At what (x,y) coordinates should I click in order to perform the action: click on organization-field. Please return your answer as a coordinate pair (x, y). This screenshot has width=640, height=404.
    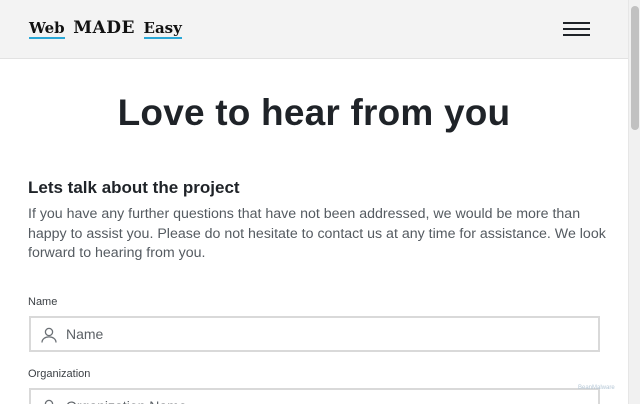
    Looking at the image, I should click on (314, 396).